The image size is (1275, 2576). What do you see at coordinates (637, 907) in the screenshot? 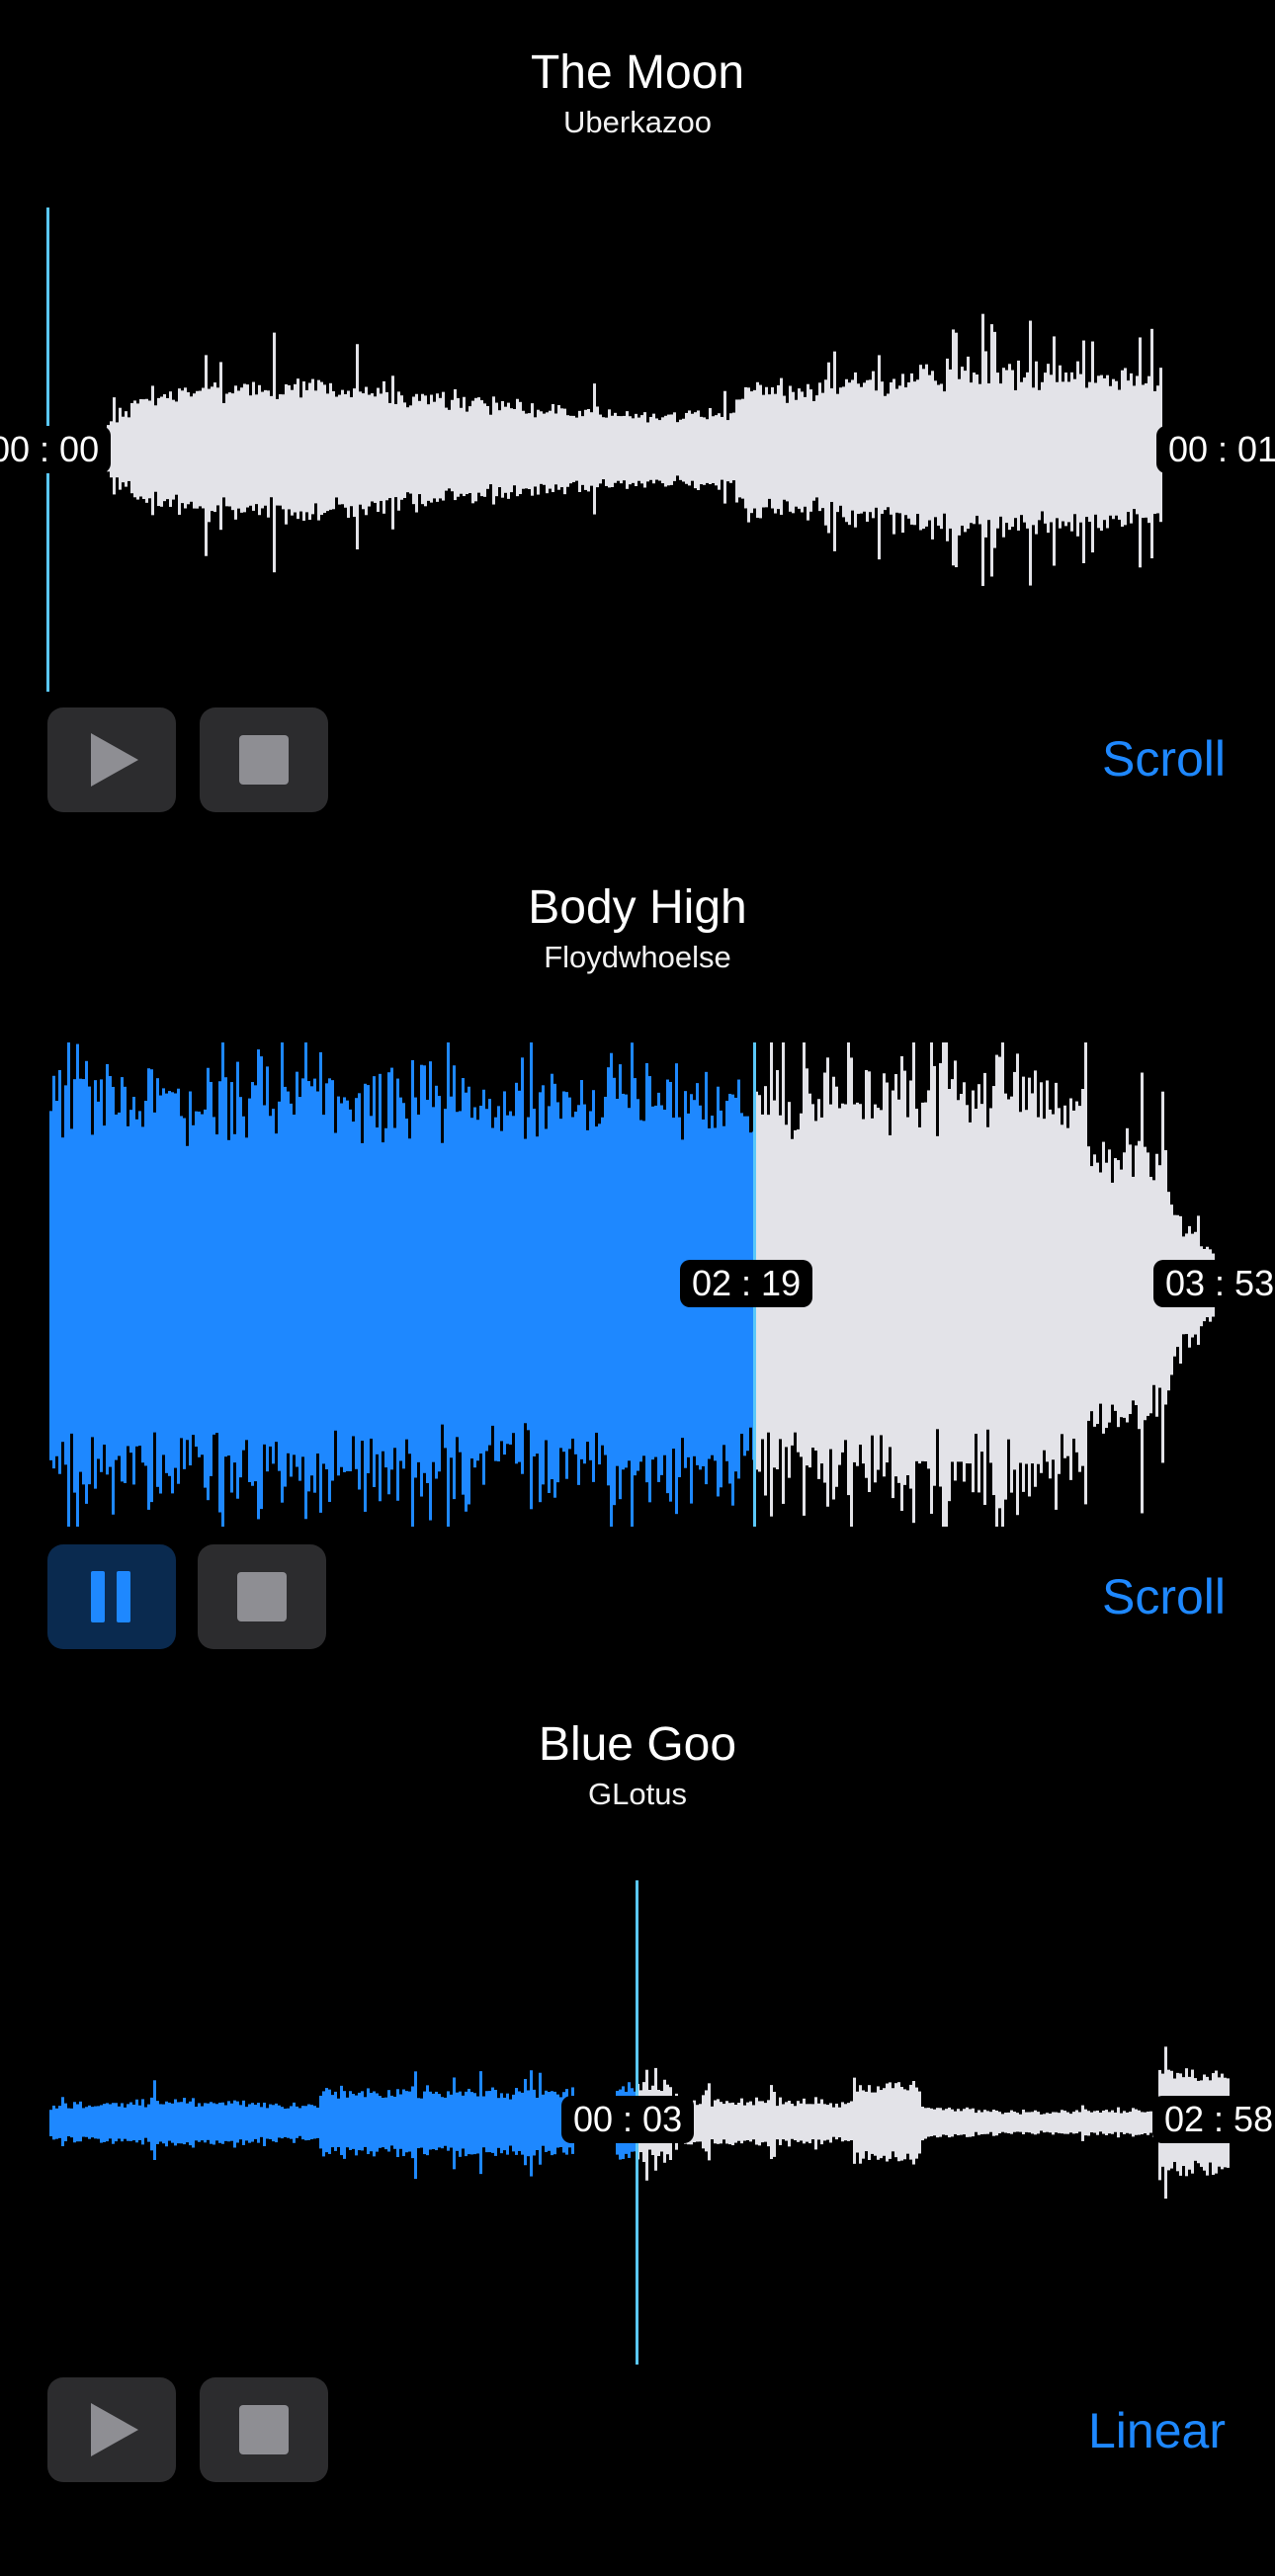
I see `track-title: Body High` at bounding box center [637, 907].